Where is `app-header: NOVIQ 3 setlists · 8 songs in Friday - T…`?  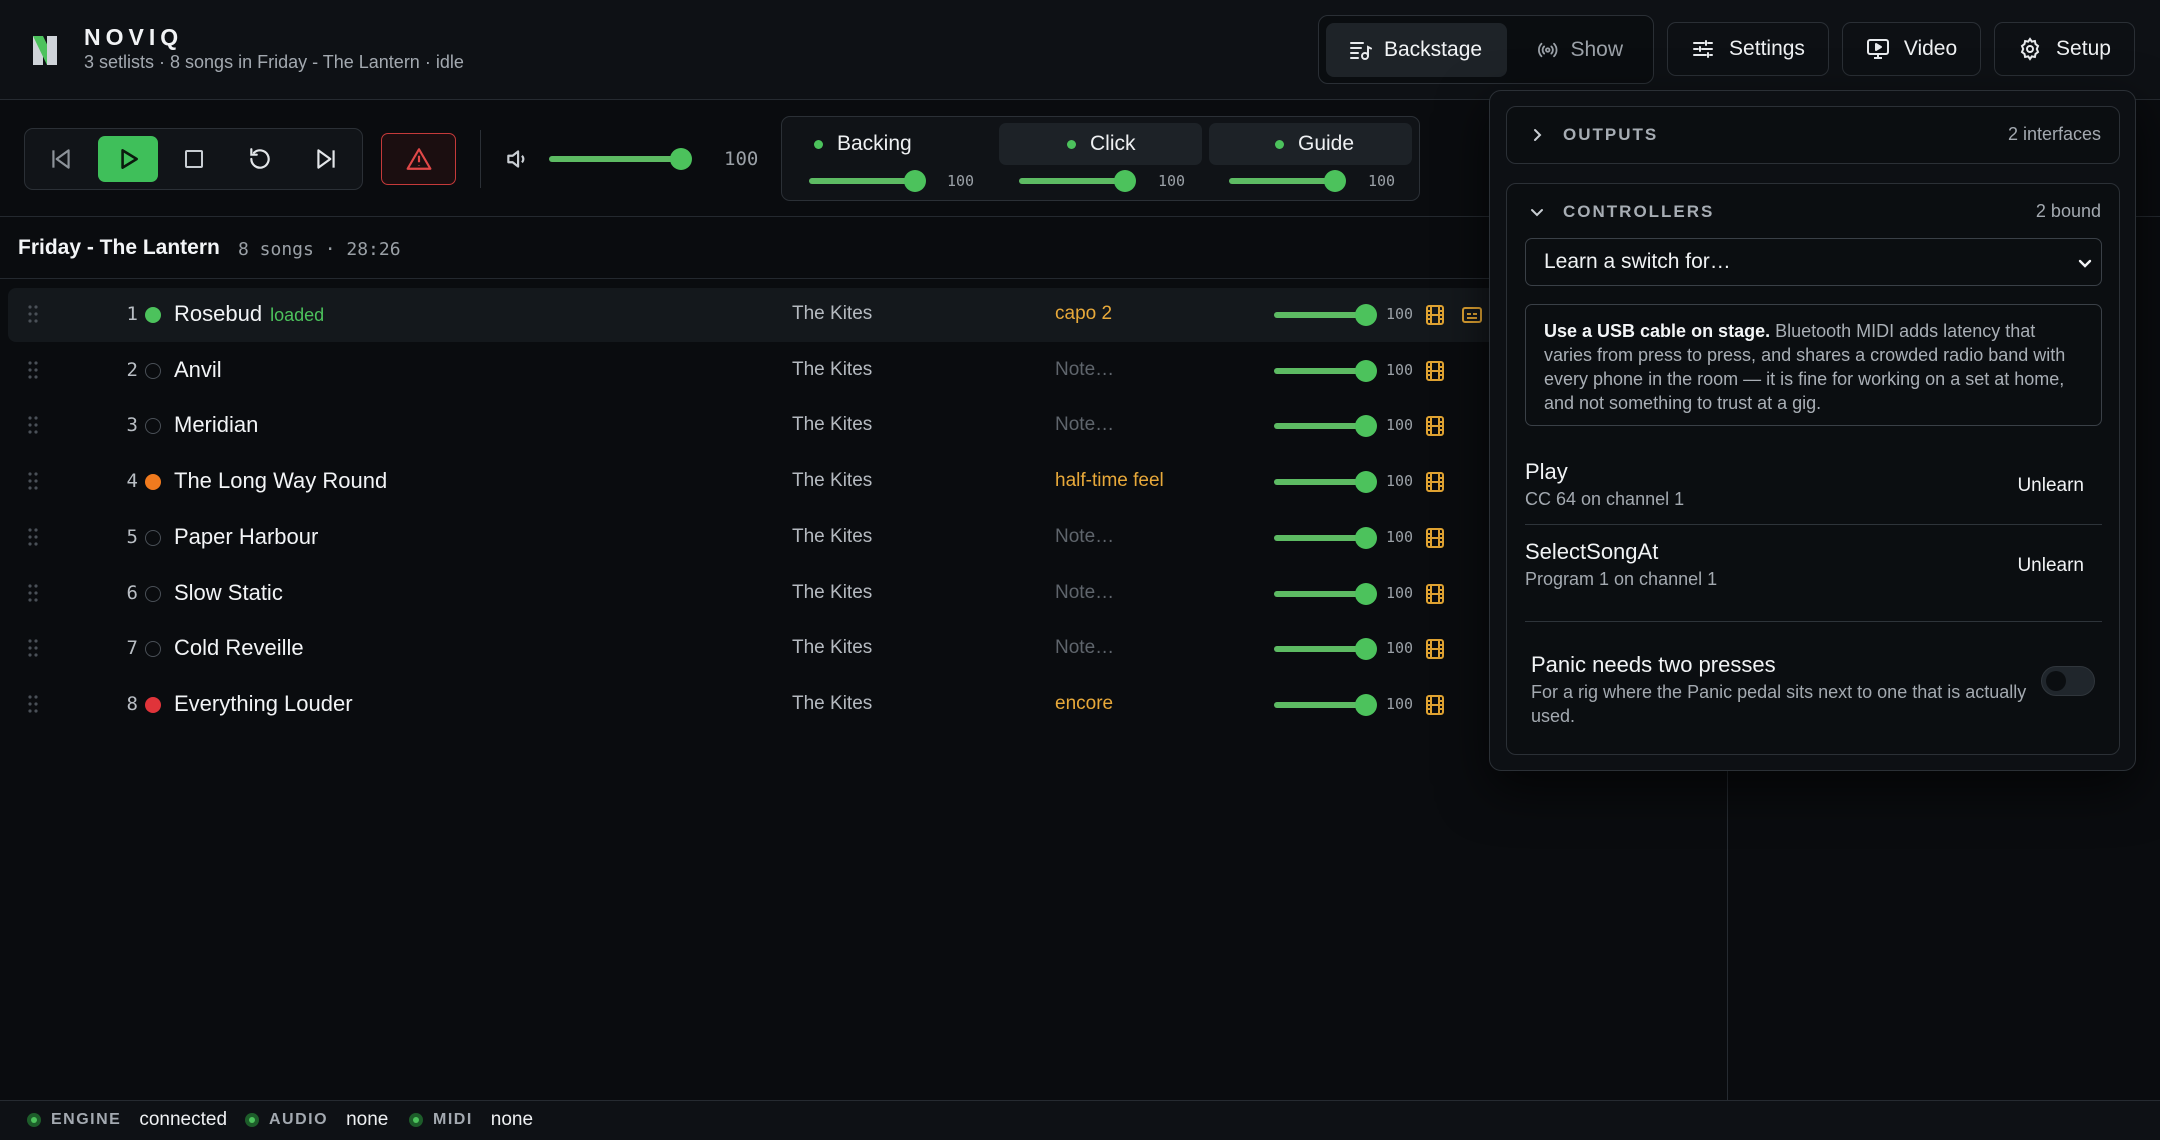 app-header: NOVIQ 3 setlists · 8 songs in Friday - T… is located at coordinates (1080, 50).